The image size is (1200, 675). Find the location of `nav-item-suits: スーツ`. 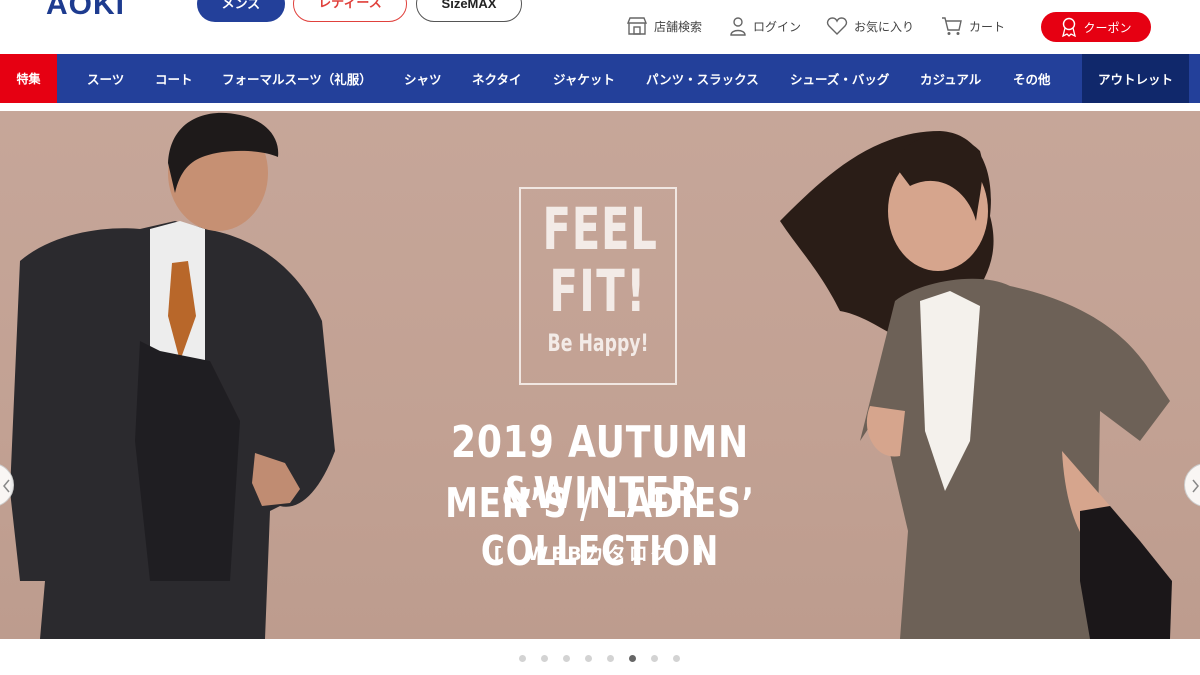

nav-item-suits: スーツ is located at coordinates (105, 78).